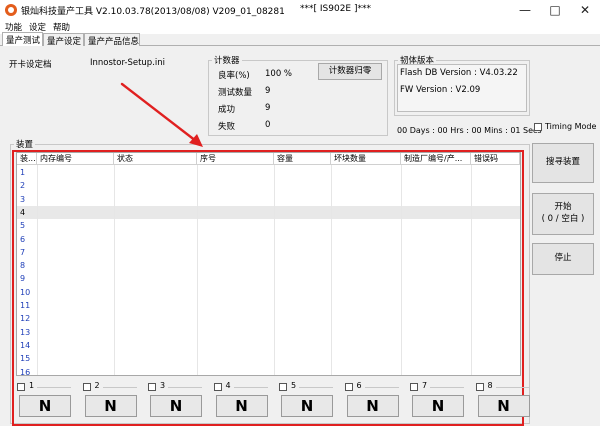 The image size is (600, 426). I want to click on fail-value: 0, so click(268, 125).